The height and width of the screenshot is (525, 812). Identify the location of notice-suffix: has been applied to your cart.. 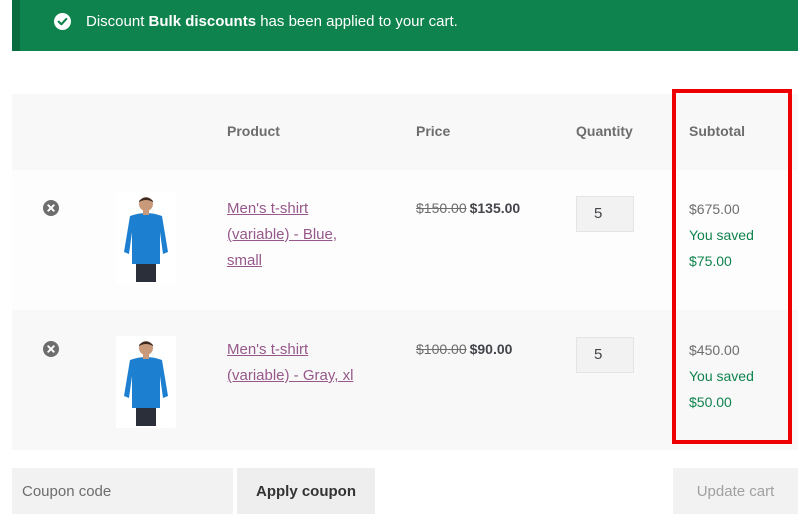
(359, 21).